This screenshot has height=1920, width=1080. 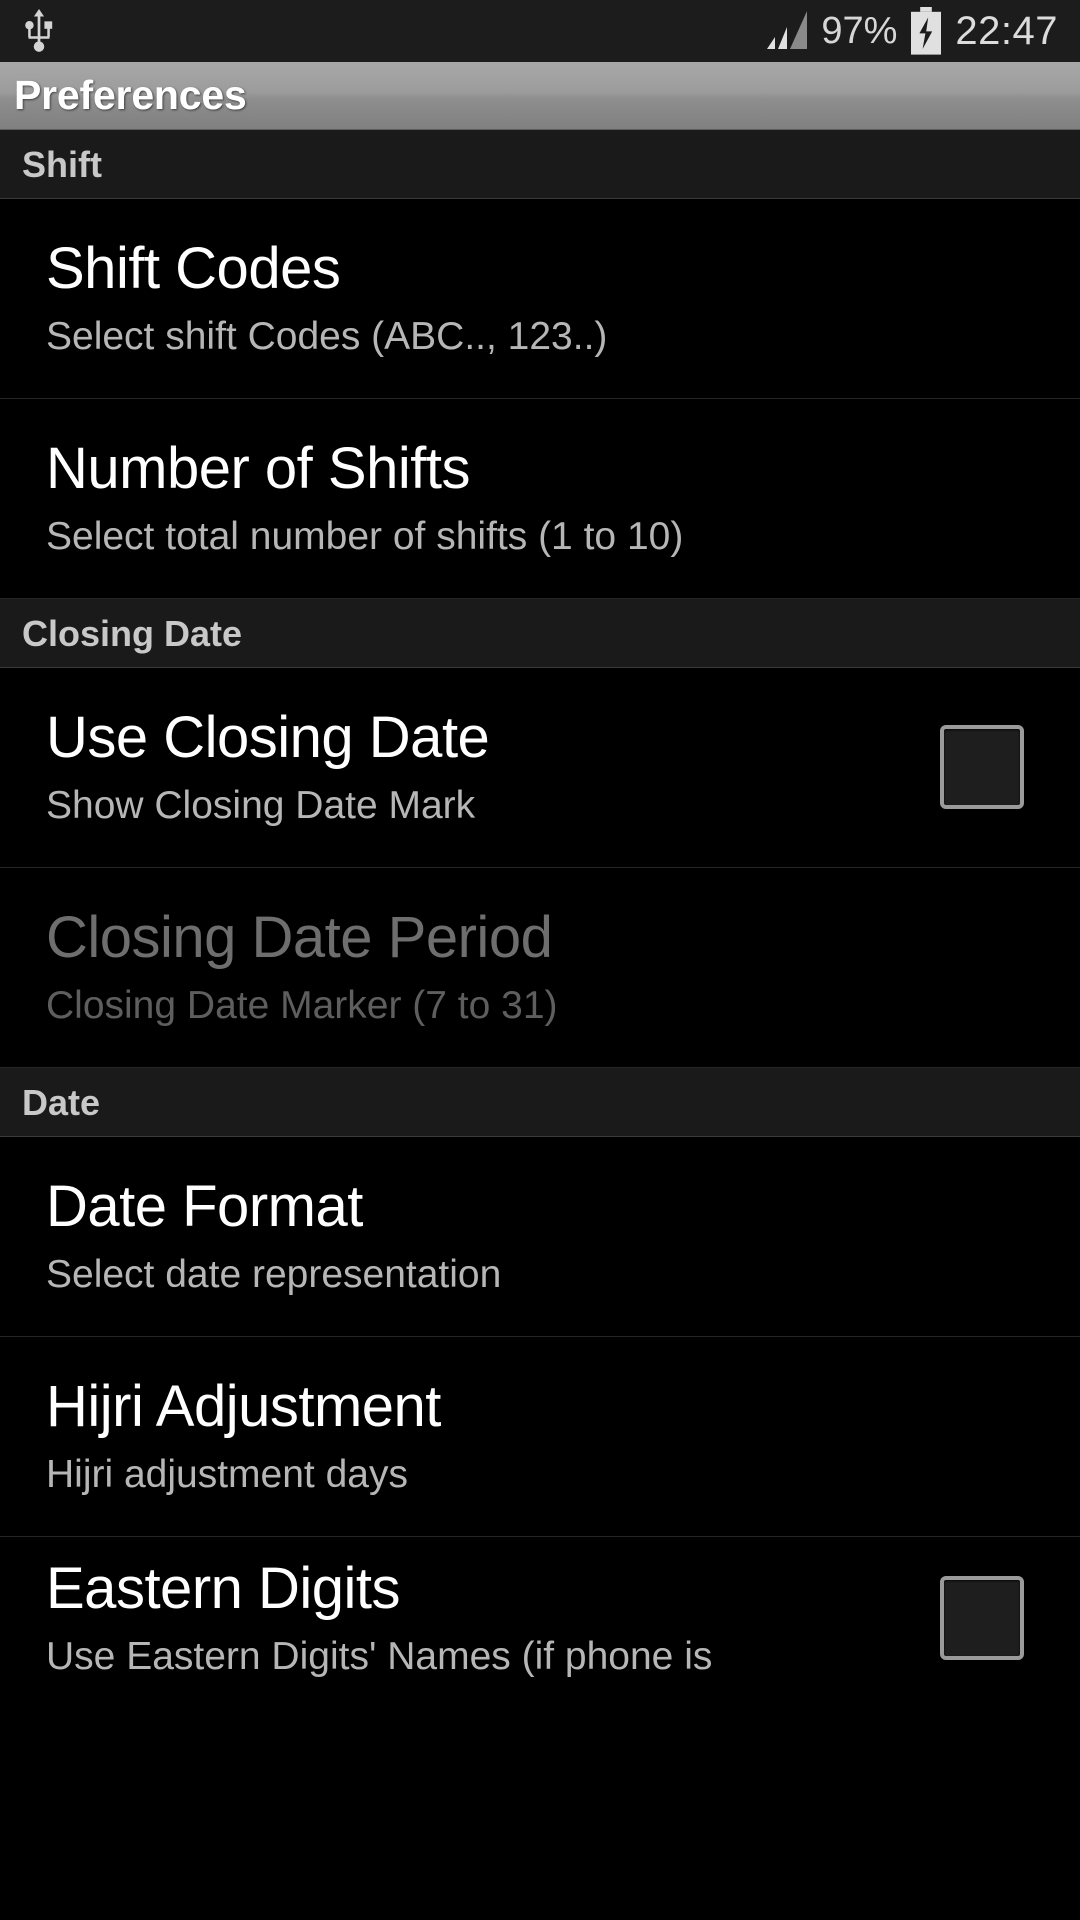 What do you see at coordinates (268, 737) in the screenshot?
I see `pref-title: Use Closing Date` at bounding box center [268, 737].